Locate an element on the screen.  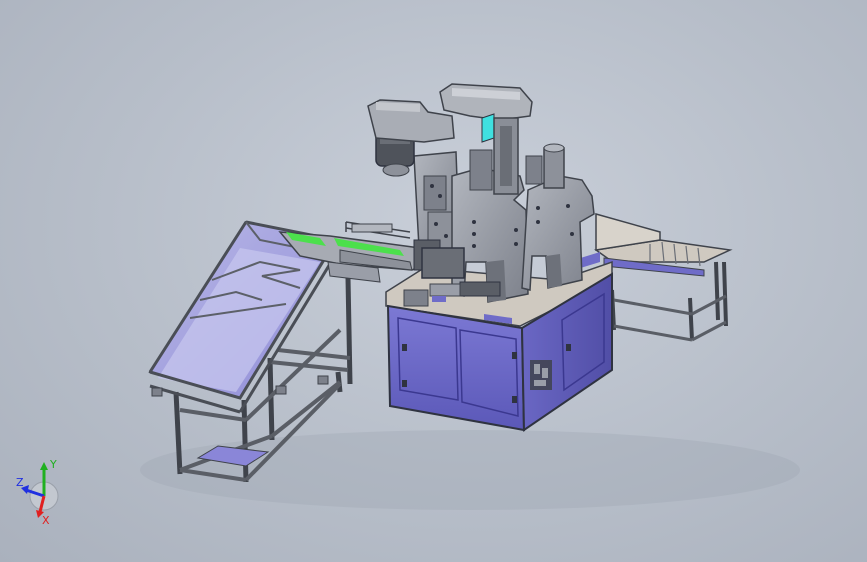
z-axis-label: Z is located at coordinates (20, 482).